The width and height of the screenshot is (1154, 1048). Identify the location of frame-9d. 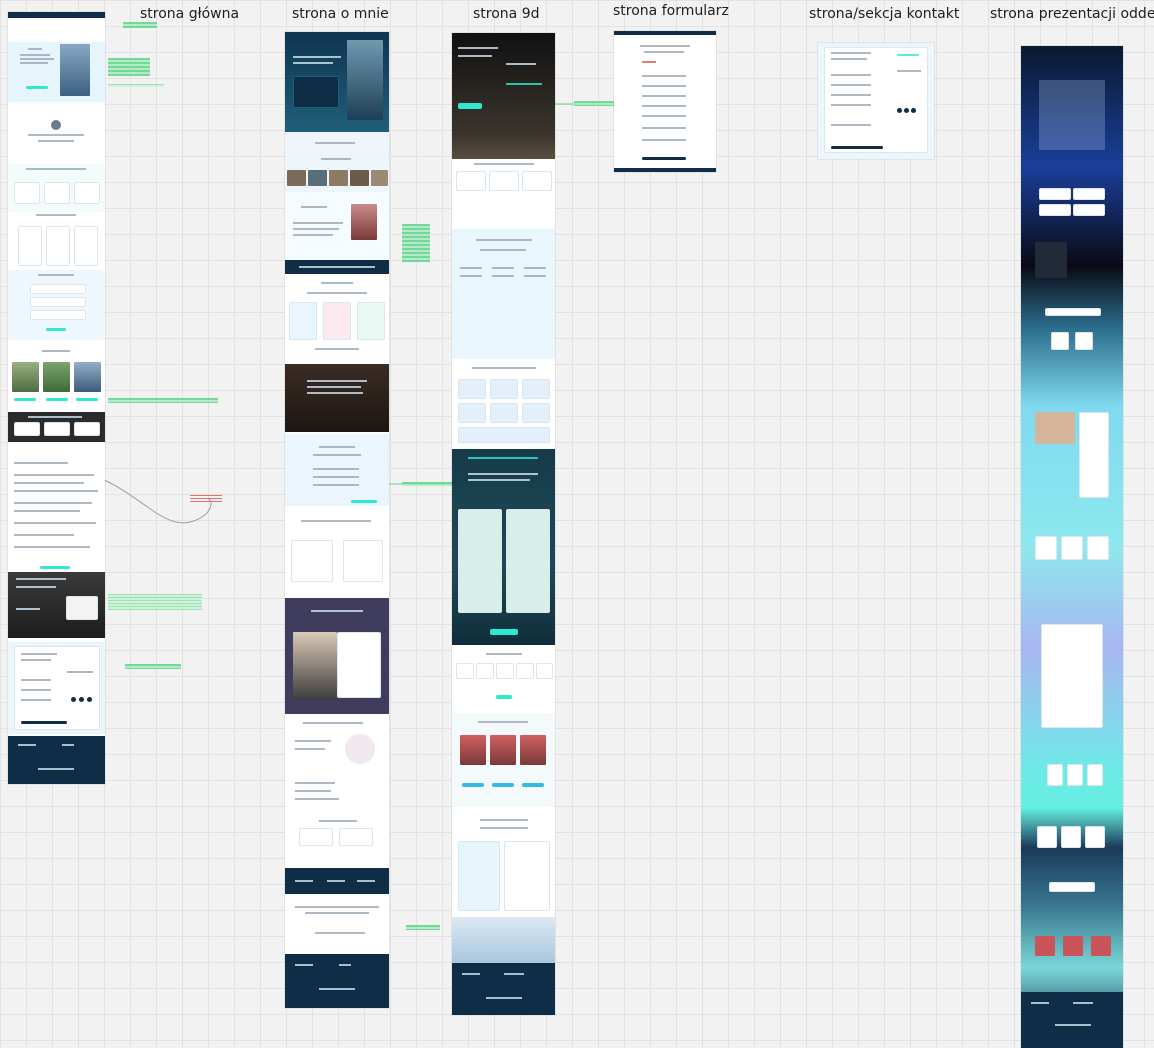
(503, 524).